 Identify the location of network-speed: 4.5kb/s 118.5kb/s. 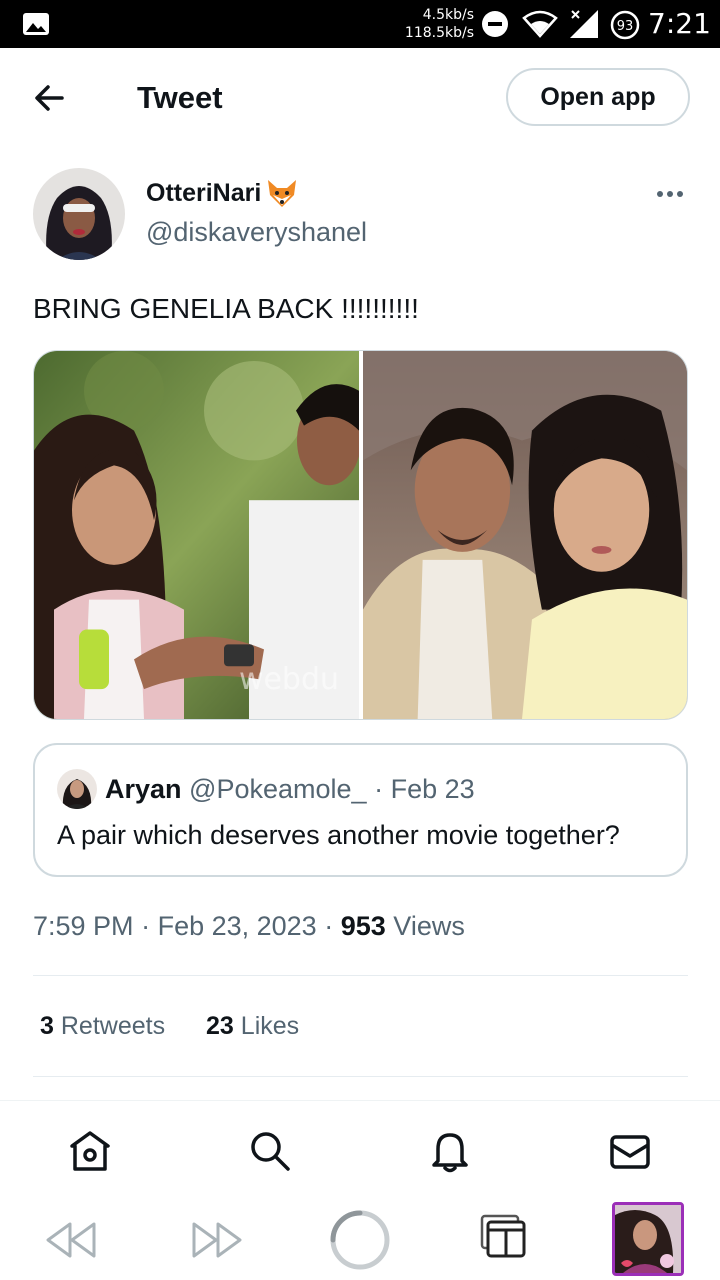
(437, 24).